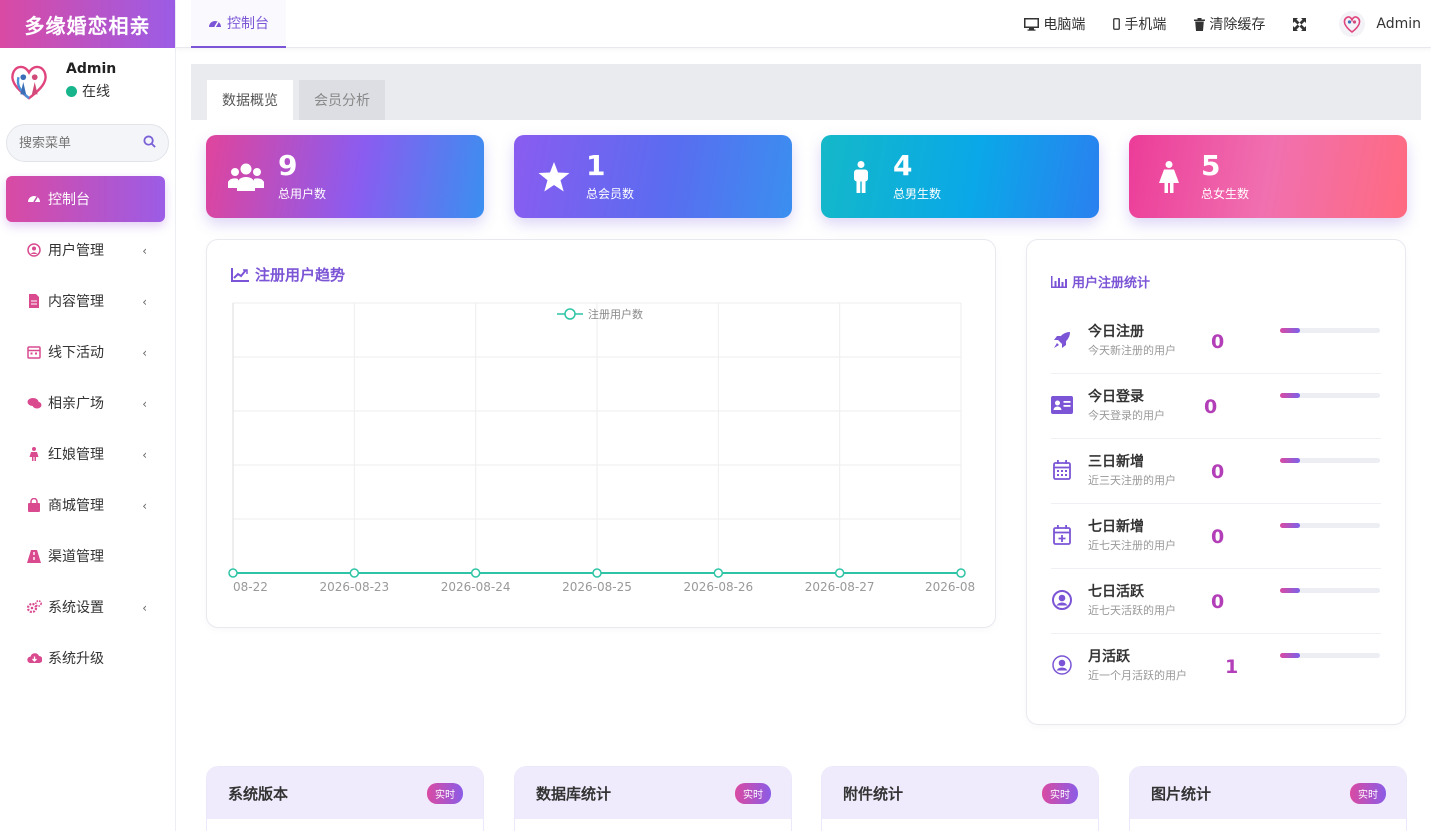 This screenshot has height=831, width=1431. What do you see at coordinates (476, 587) in the screenshot?
I see `x-tick-label: 2026-08-24` at bounding box center [476, 587].